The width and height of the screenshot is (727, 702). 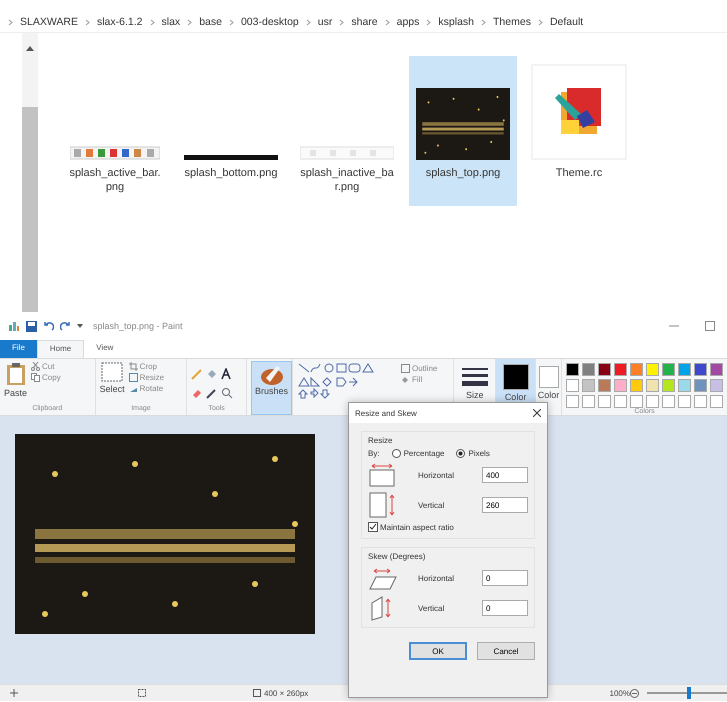 I want to click on file-item: splash_active_bar.png, so click(x=115, y=131).